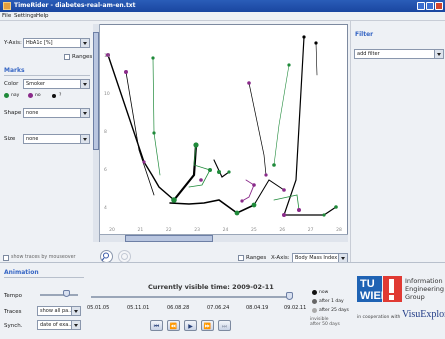 The height and width of the screenshot is (339, 445). What do you see at coordinates (82, 57) in the screenshot?
I see `yaxis-ranges-label: Ranges` at bounding box center [82, 57].